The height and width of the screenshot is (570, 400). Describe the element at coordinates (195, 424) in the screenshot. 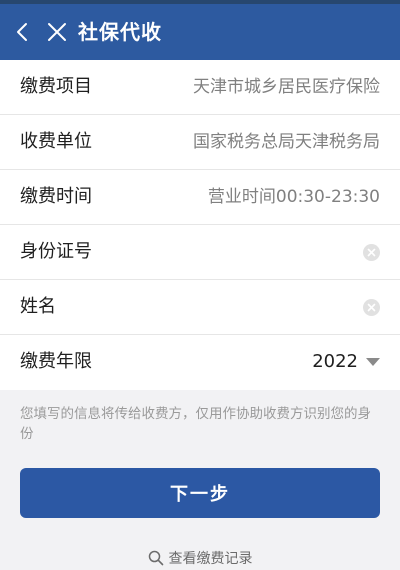

I see `privacy-notice: 您填写的信息将传给收费方，仅用作协助收费方识别您的身份` at that location.